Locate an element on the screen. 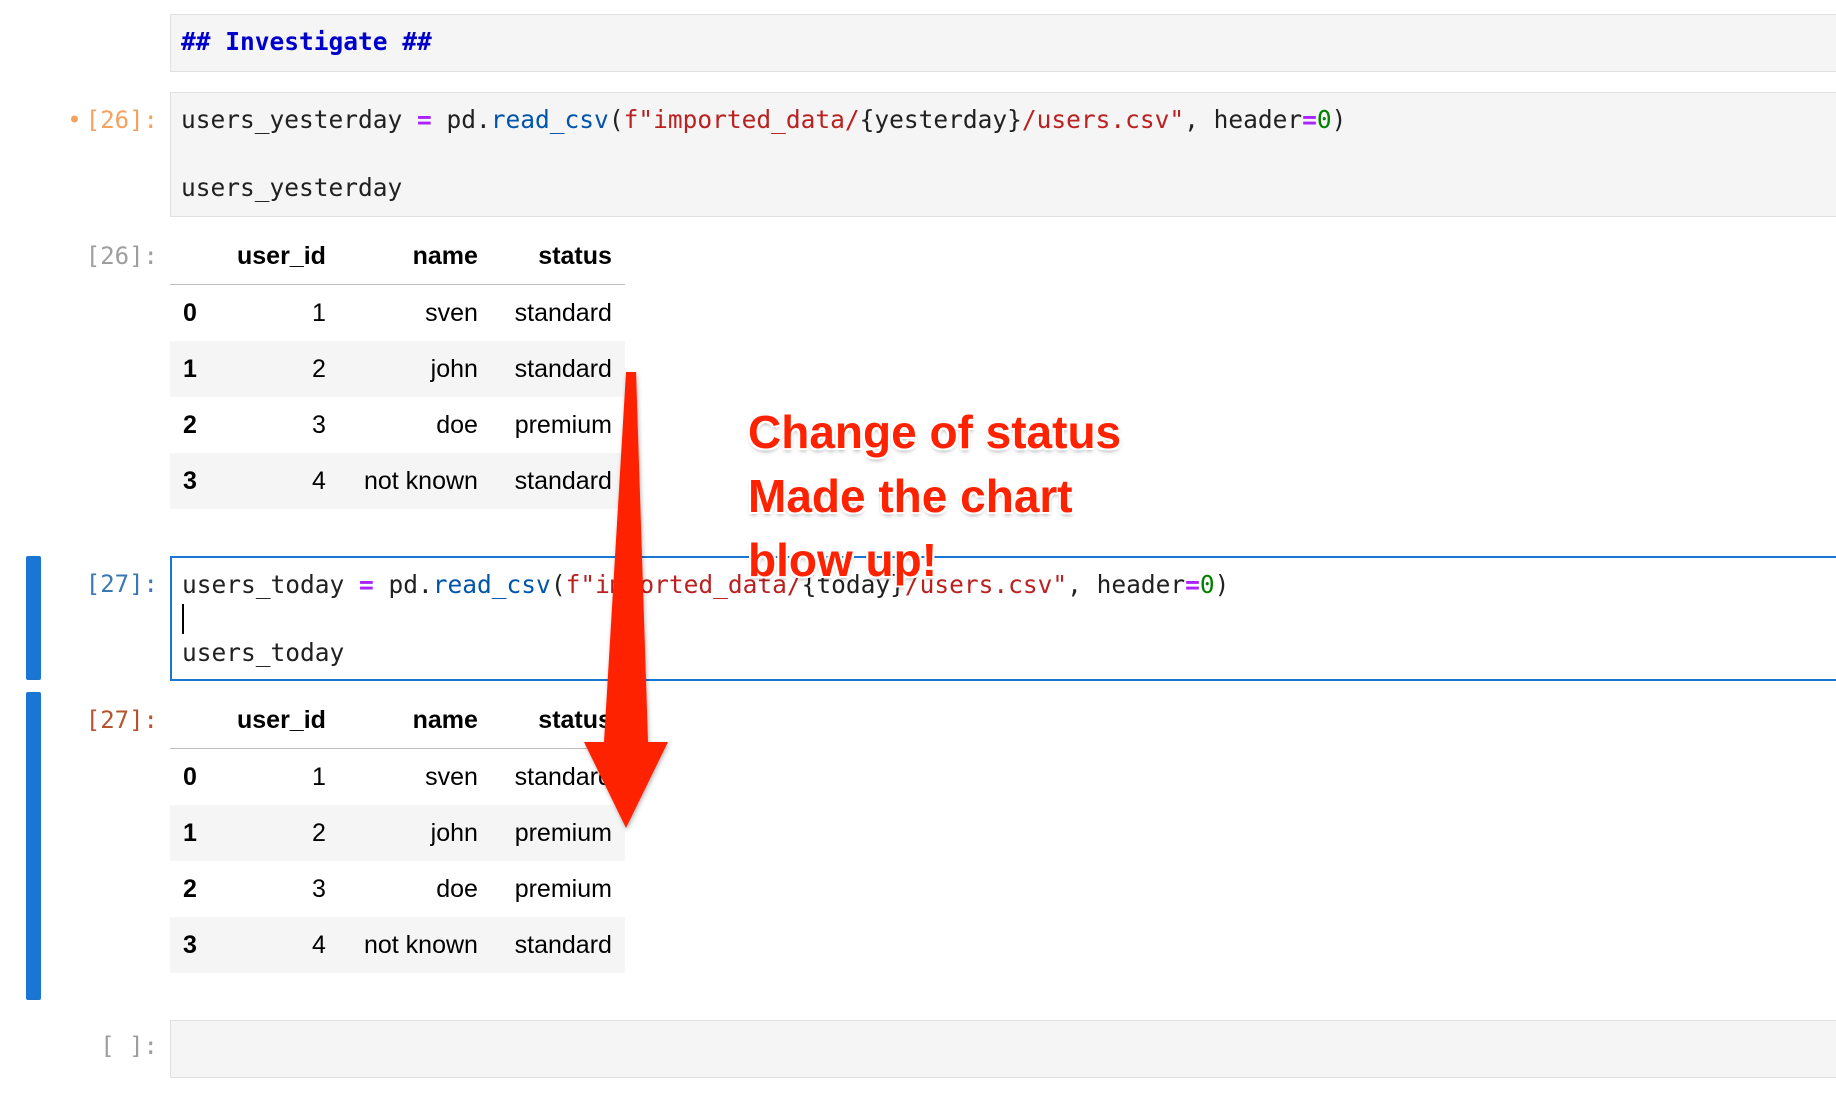 The height and width of the screenshot is (1094, 1836). cell-26-out-prompt: [26]: is located at coordinates (121, 256).